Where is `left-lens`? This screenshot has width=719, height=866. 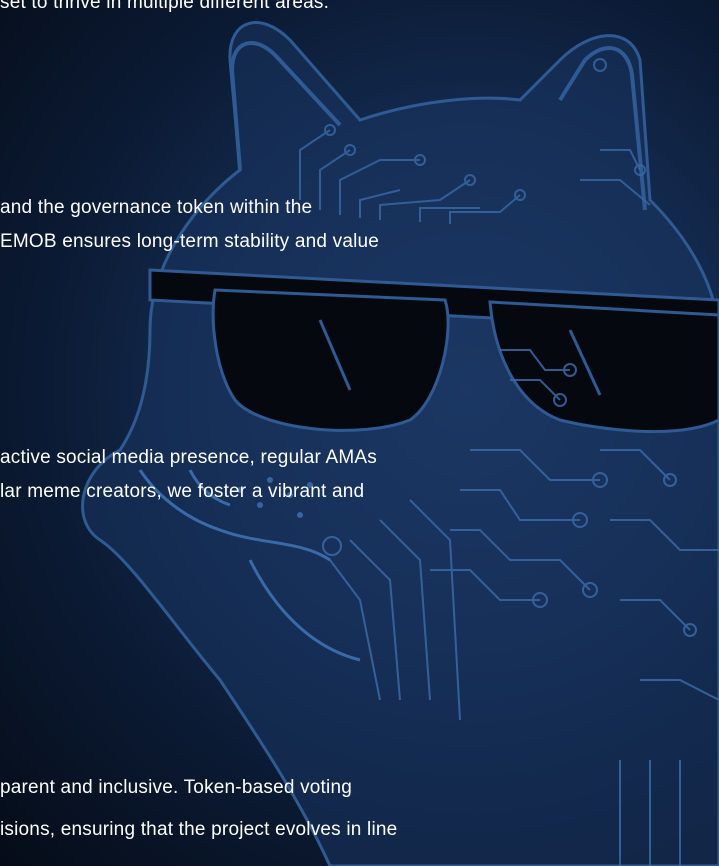 left-lens is located at coordinates (330, 360).